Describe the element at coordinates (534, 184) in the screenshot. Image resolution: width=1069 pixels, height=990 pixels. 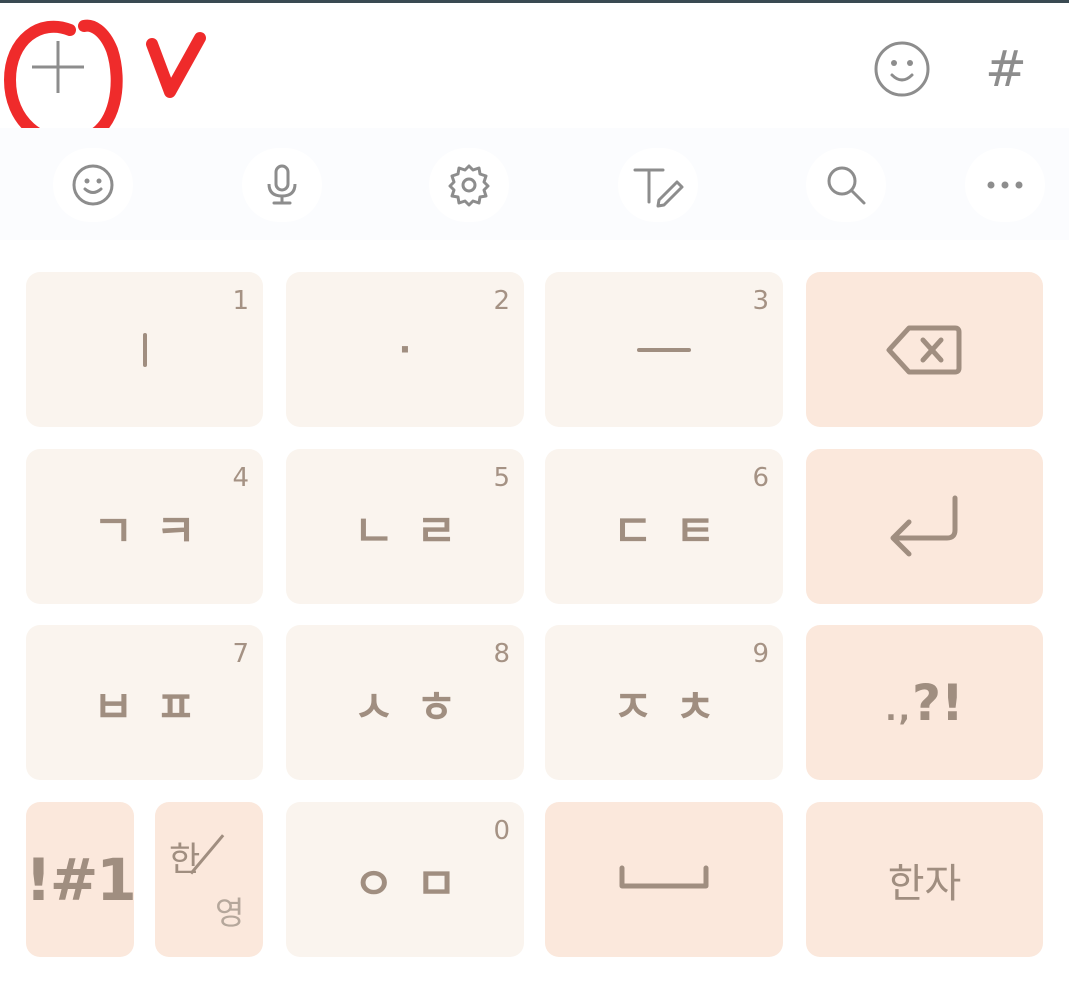
I see `keyboard-toolbar` at that location.